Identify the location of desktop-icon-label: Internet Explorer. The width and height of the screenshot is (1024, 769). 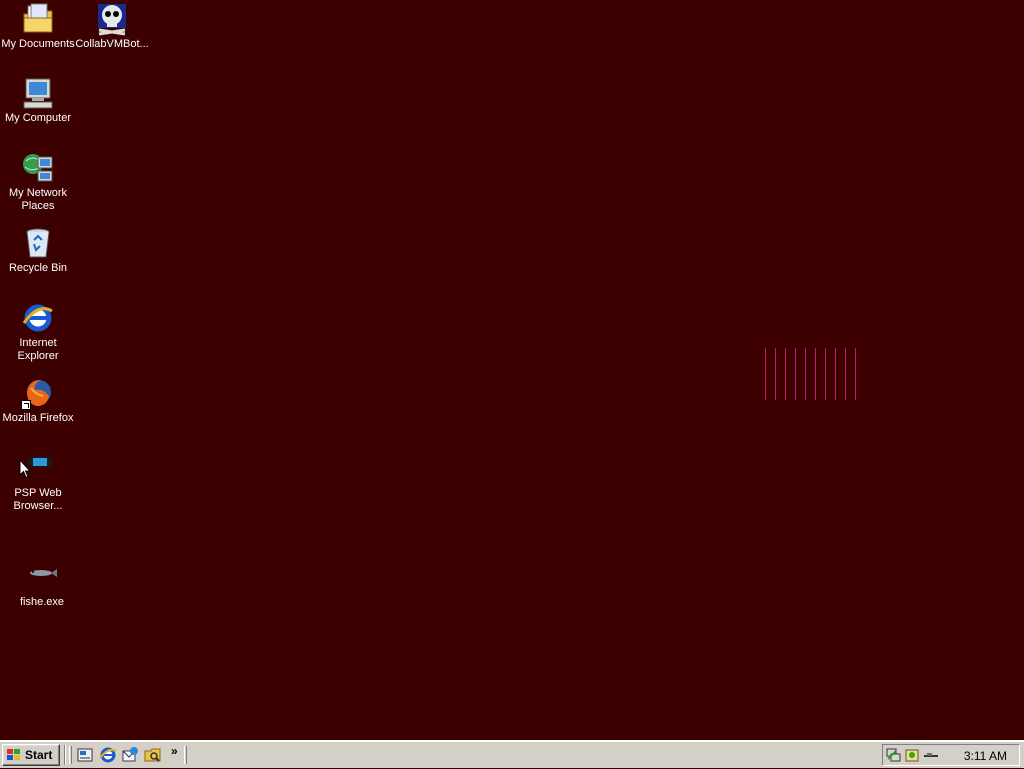
(38, 349).